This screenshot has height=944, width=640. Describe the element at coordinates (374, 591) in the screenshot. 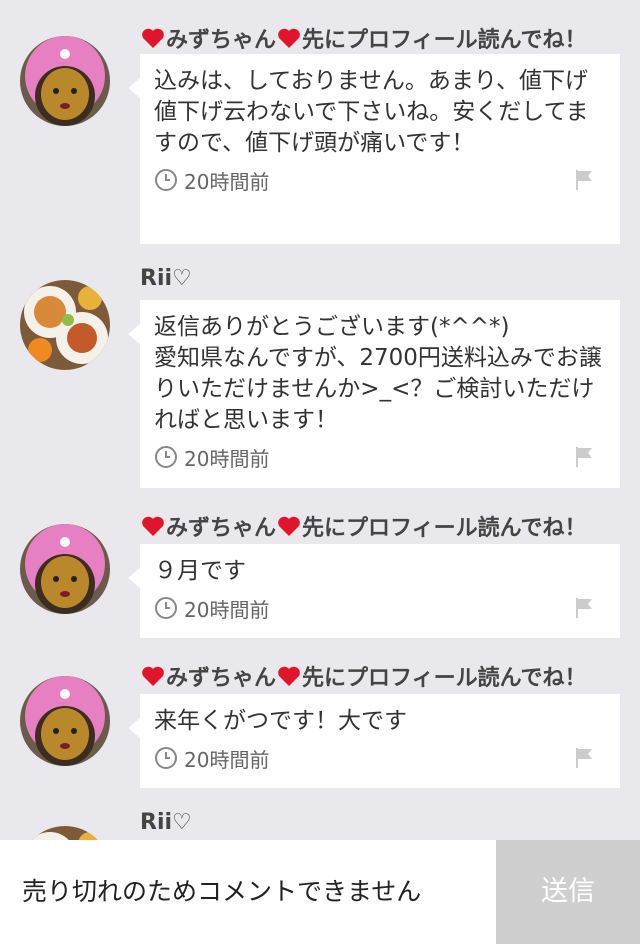

I see `comment-bubble: ９月です 20時間前` at that location.